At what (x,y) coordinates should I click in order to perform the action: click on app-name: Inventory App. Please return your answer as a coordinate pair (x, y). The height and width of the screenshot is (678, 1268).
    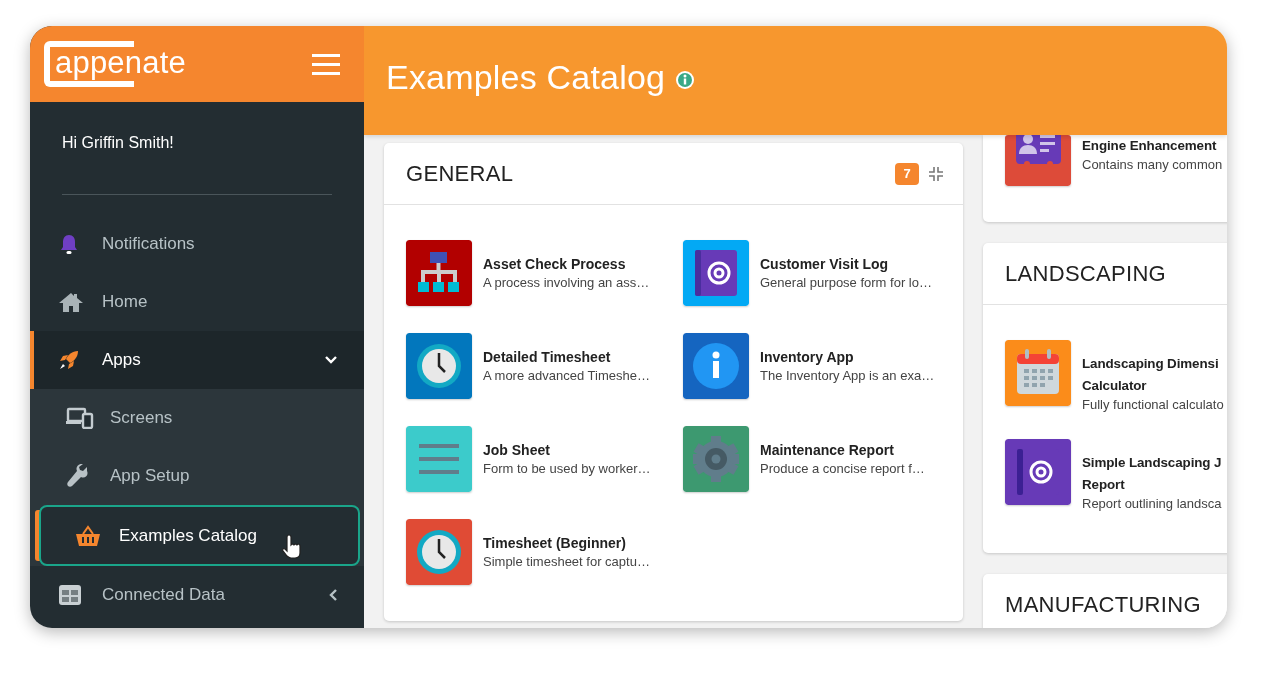
    Looking at the image, I should click on (847, 357).